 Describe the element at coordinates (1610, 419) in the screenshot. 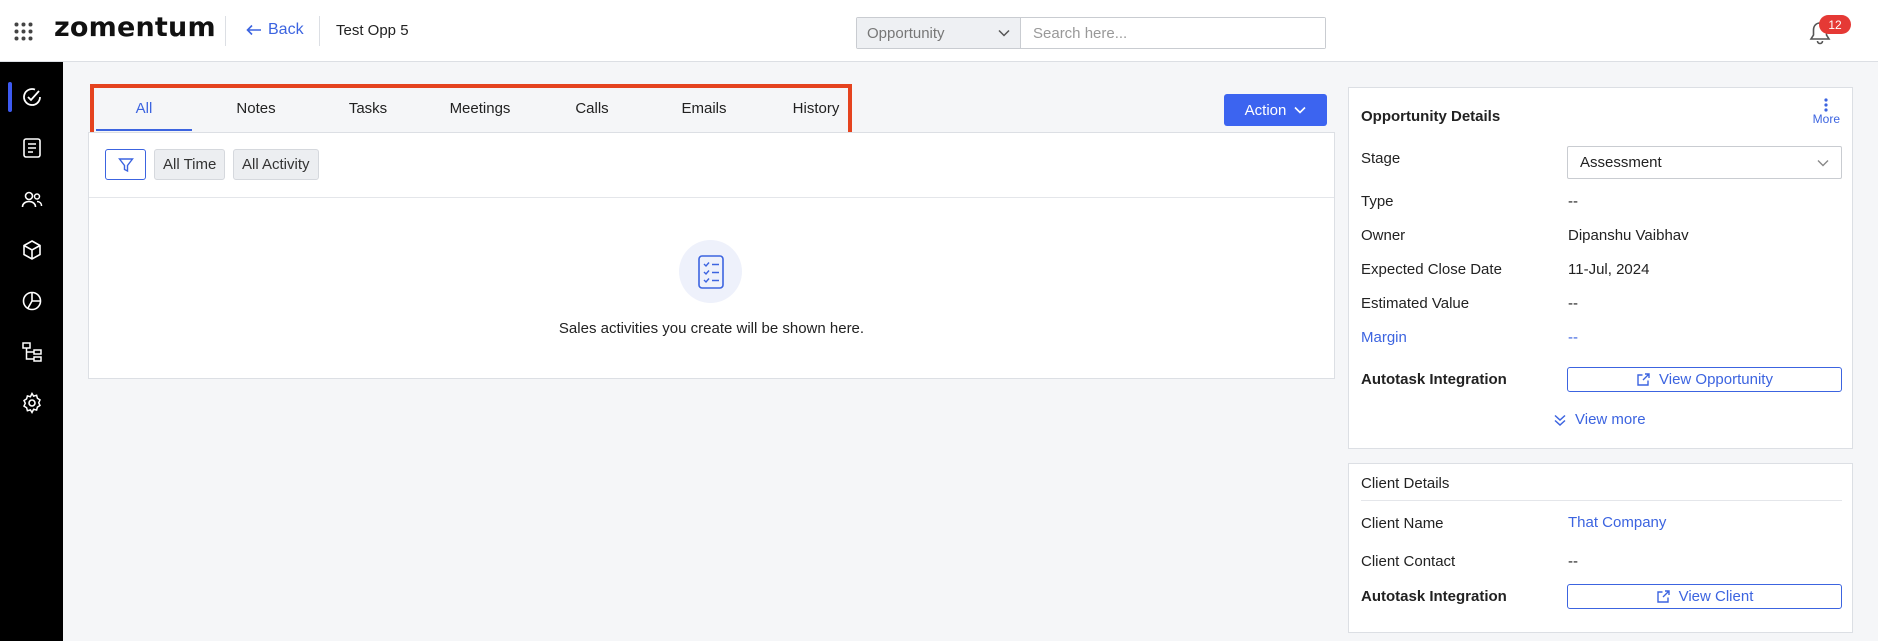

I see `view-more-label: View more` at that location.